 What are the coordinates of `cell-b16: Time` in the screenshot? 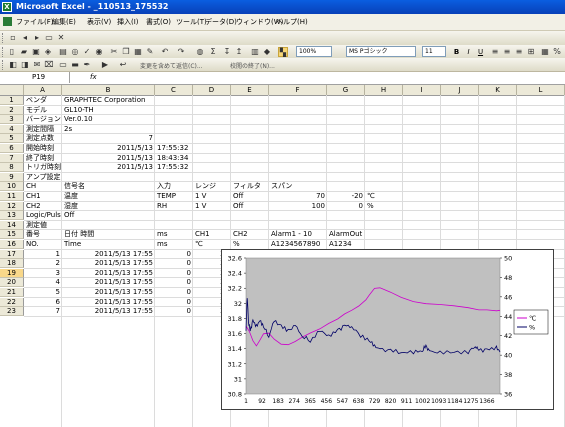 It's located at (72, 244).